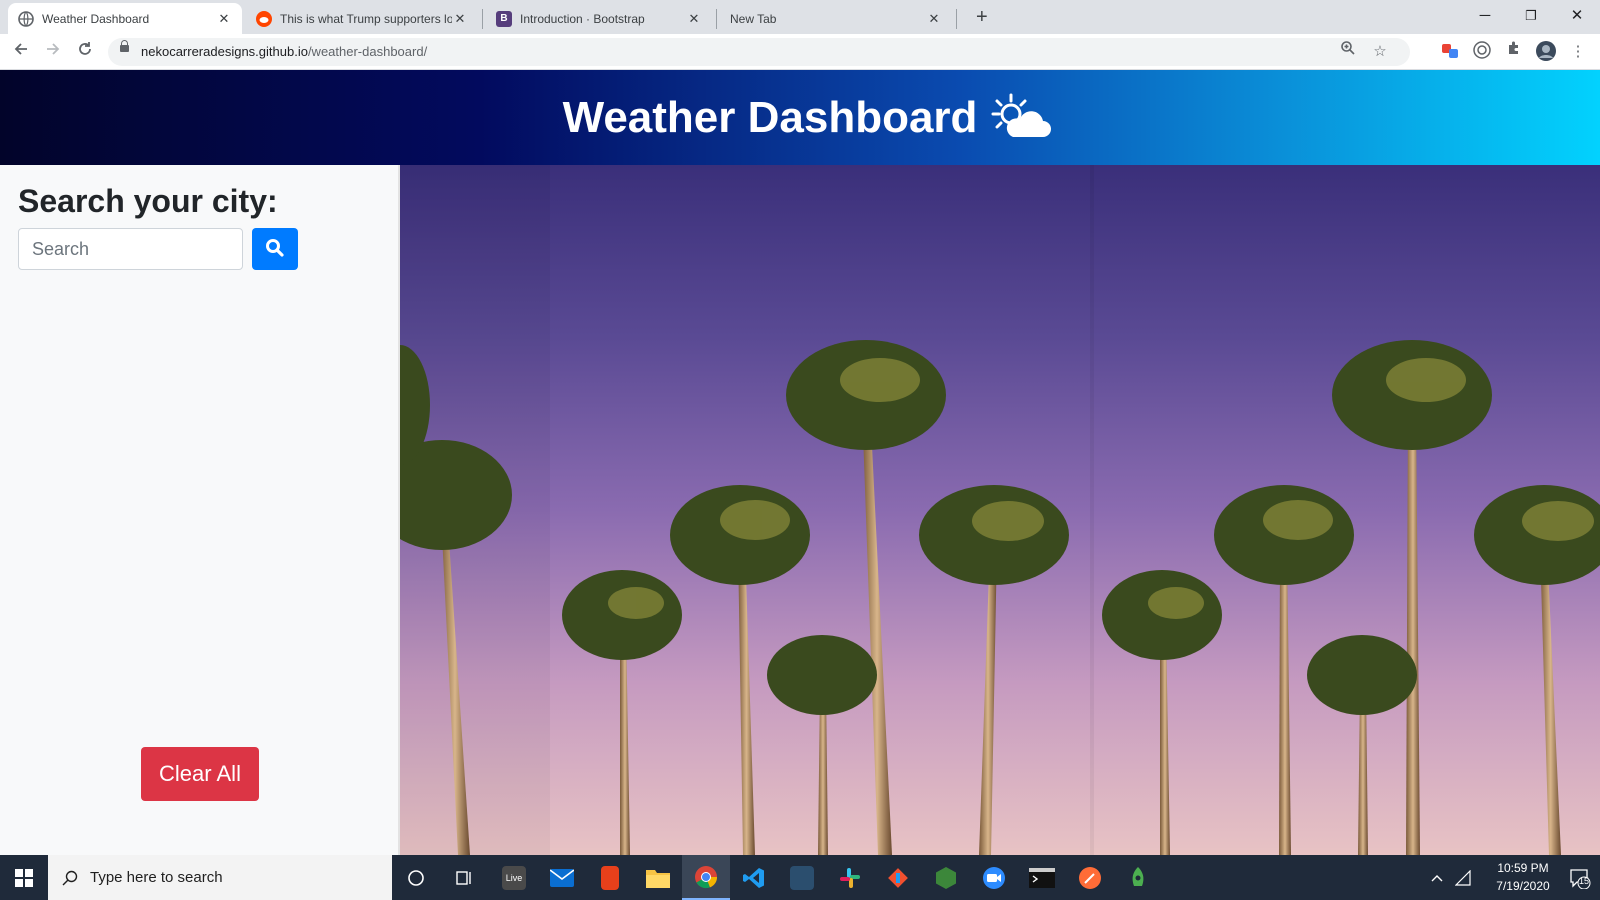 The image size is (1600, 900). Describe the element at coordinates (224, 51) in the screenshot. I see `url-host: nekocarreradesigns.github.io` at that location.